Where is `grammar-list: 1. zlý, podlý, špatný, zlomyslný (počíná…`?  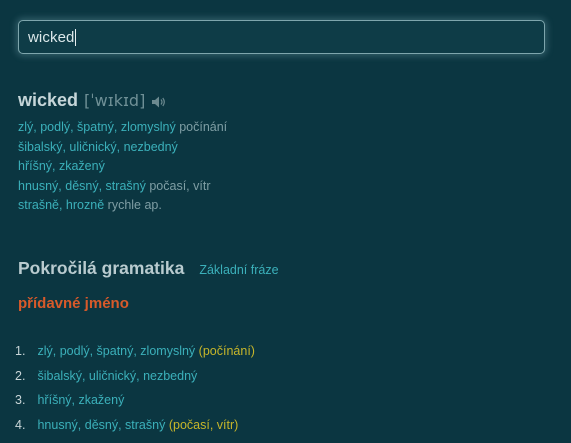
grammar-list: 1. zlý, podlý, špatný, zlomyslný (počíná… is located at coordinates (135, 388).